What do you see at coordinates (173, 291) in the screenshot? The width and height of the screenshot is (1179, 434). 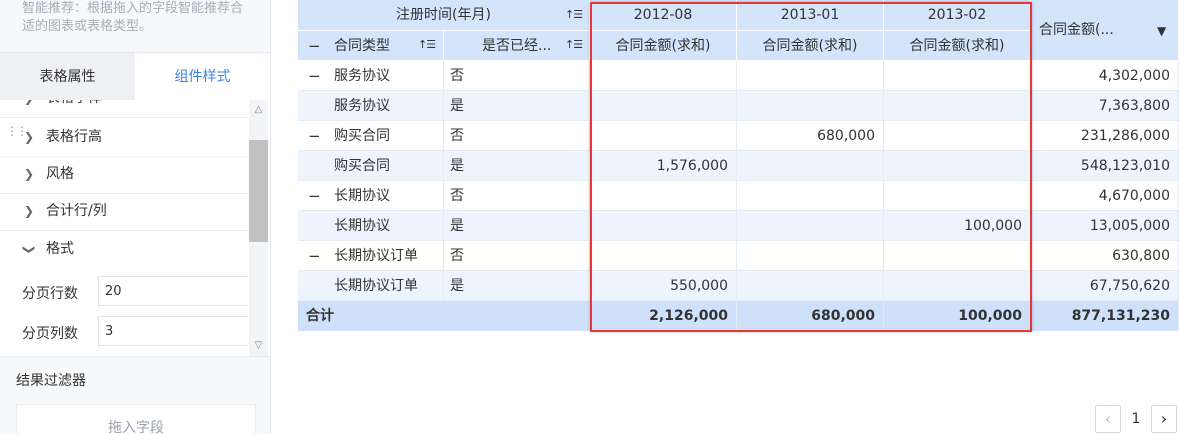 I see `rows-per-page-input` at bounding box center [173, 291].